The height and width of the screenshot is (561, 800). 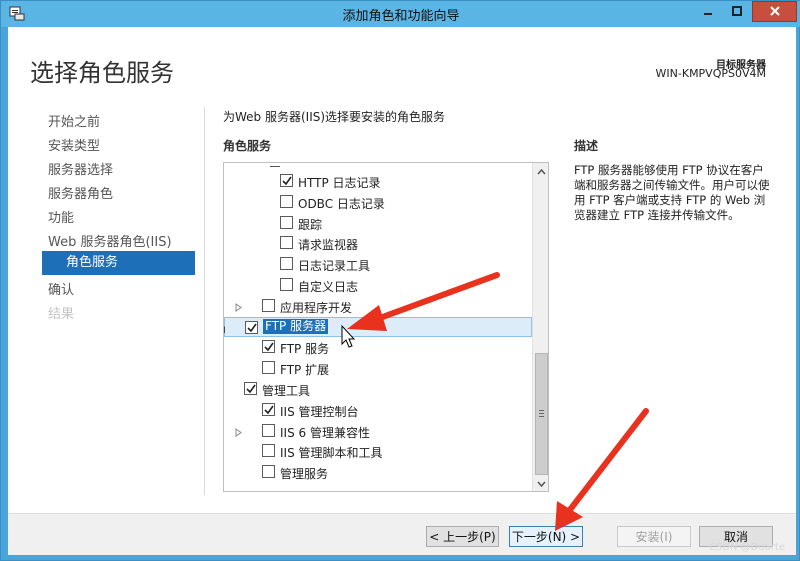 I want to click on close-button, so click(x=774, y=11).